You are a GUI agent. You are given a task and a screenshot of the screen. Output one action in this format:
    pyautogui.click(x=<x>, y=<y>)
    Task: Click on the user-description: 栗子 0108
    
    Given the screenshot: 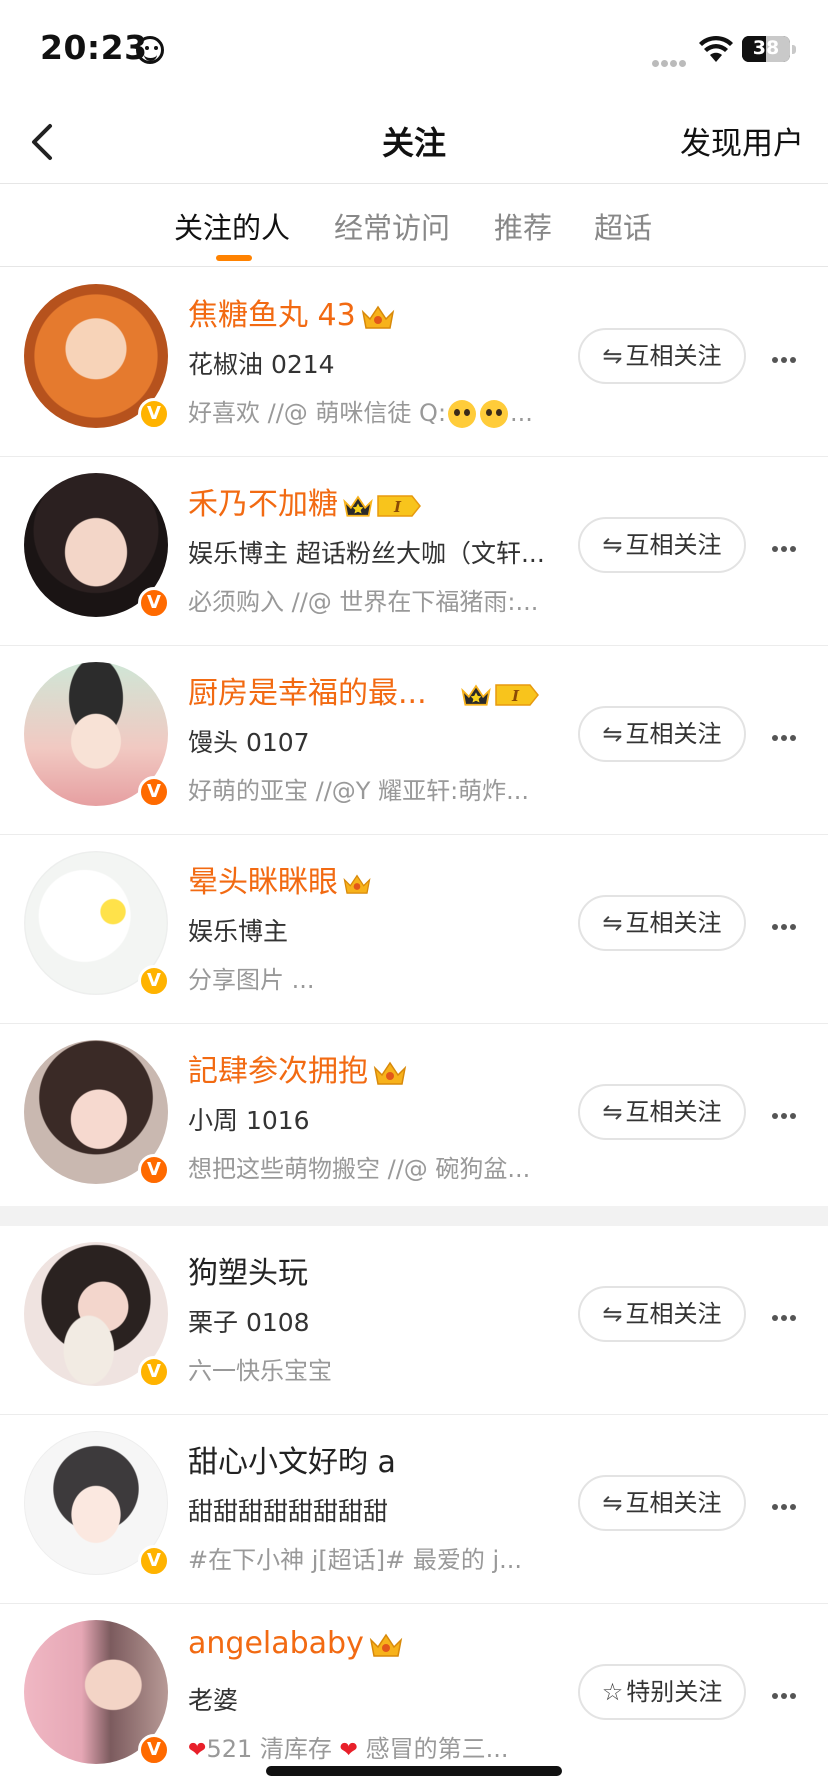 What is the action you would take?
    pyautogui.click(x=249, y=1322)
    